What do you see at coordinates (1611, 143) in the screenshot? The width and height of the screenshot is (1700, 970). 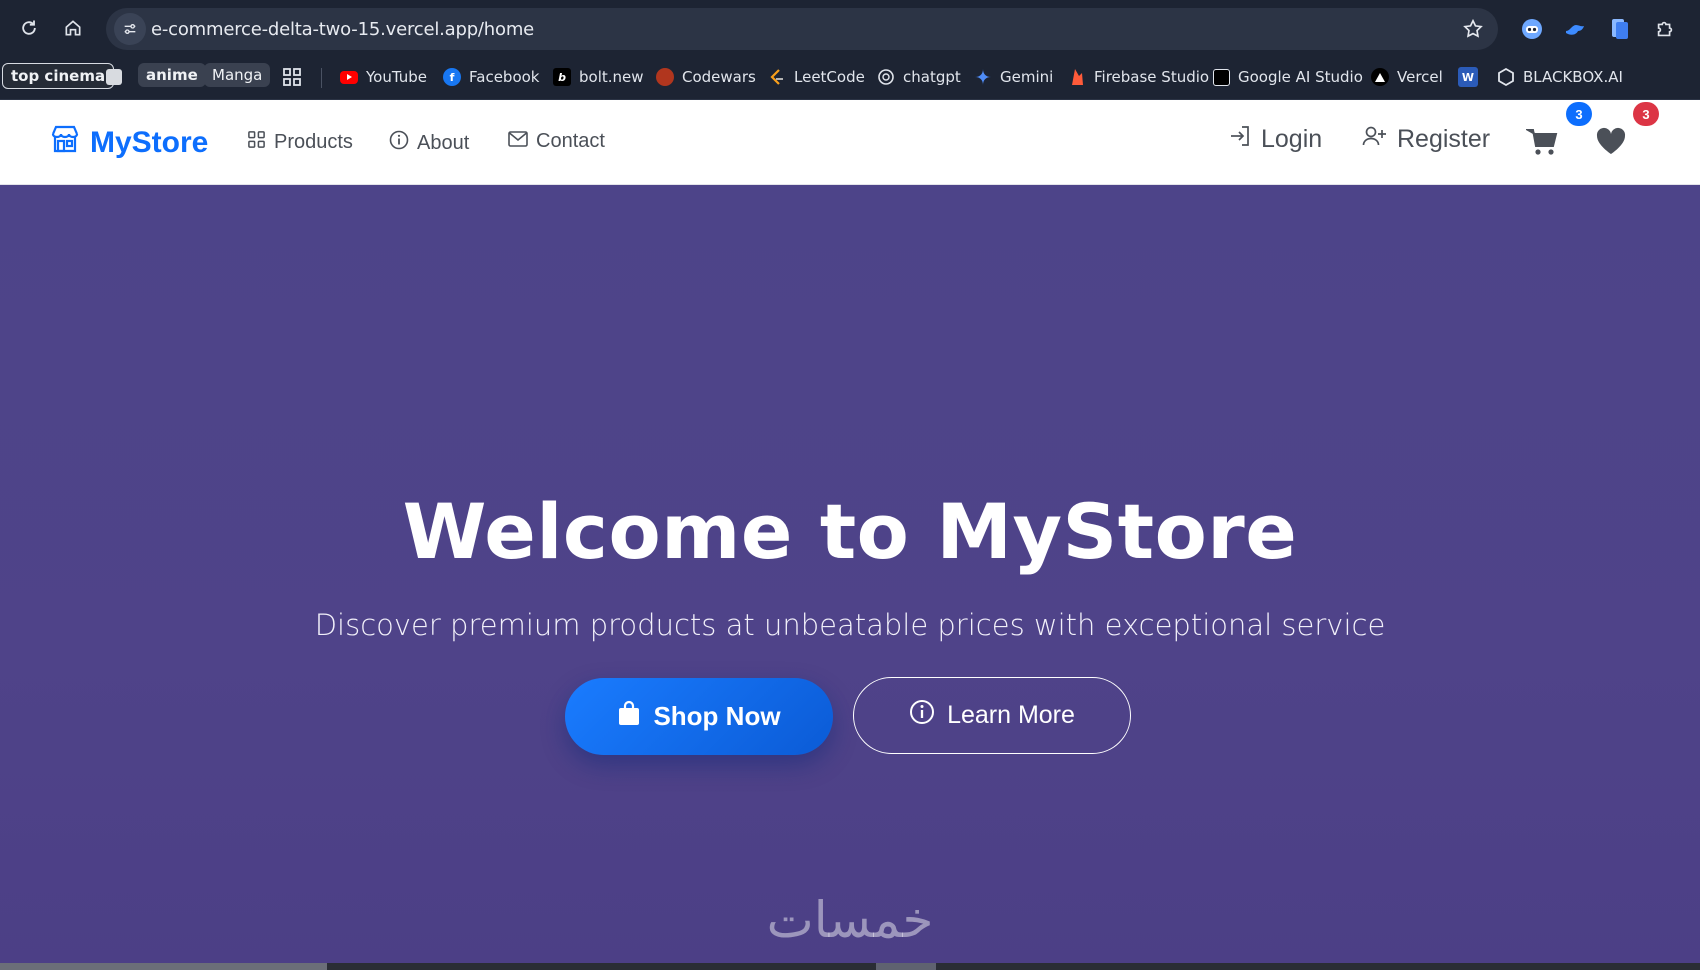 I see `heart-icon` at bounding box center [1611, 143].